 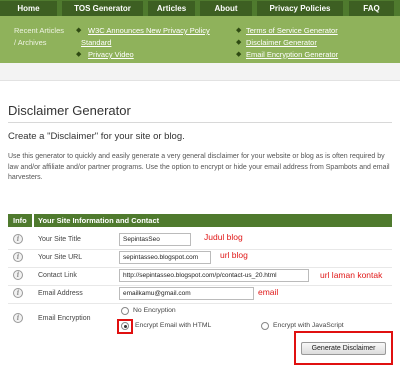 I want to click on sub-header-strip, so click(x=200, y=72).